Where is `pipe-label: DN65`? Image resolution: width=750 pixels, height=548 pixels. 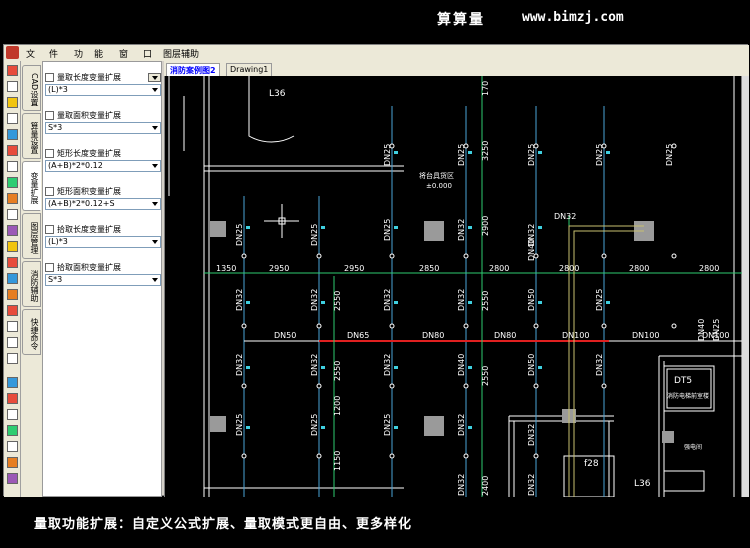
pipe-label: DN65 is located at coordinates (358, 335).